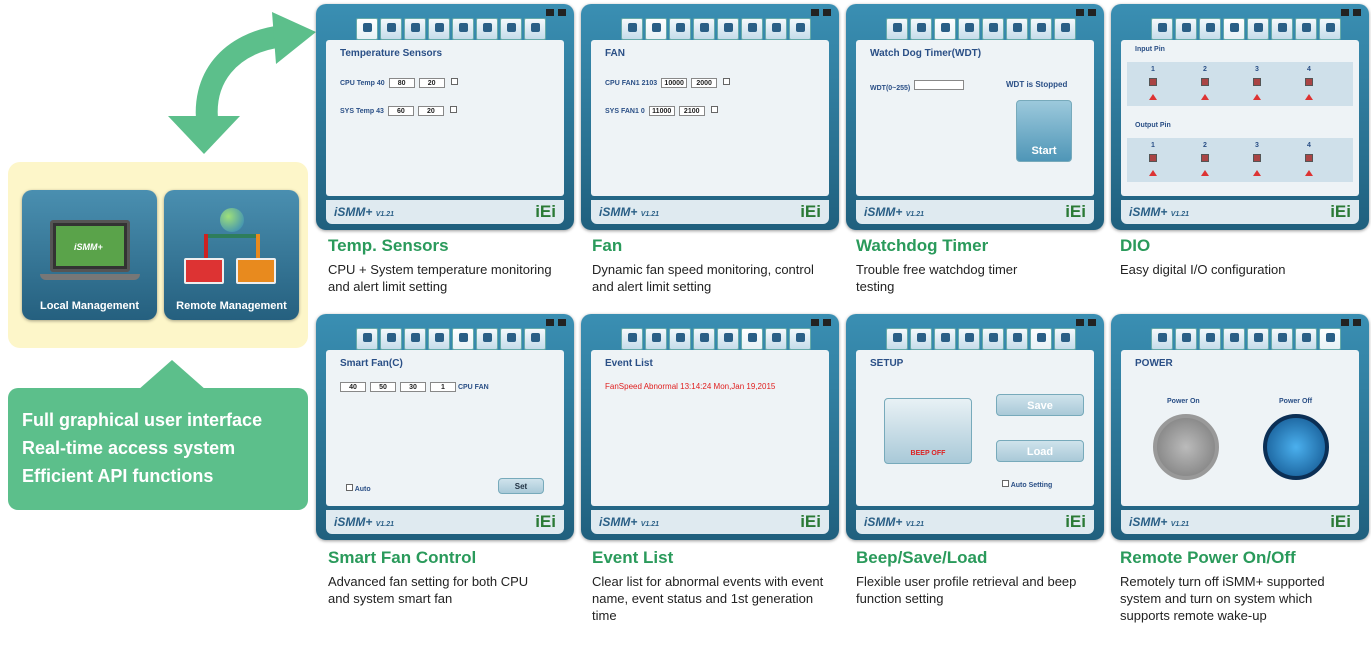 Image resolution: width=1371 pixels, height=651 pixels. Describe the element at coordinates (674, 83) in the screenshot. I see `high-limit-input: 10000` at that location.